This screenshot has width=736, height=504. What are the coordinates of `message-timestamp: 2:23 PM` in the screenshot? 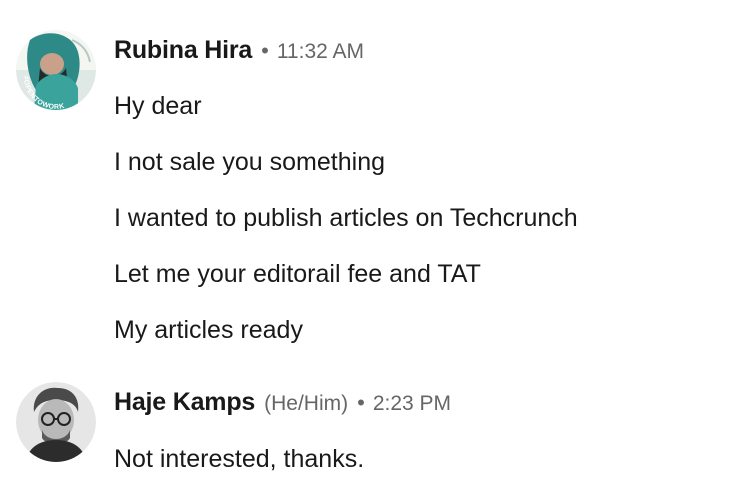 It's located at (412, 403).